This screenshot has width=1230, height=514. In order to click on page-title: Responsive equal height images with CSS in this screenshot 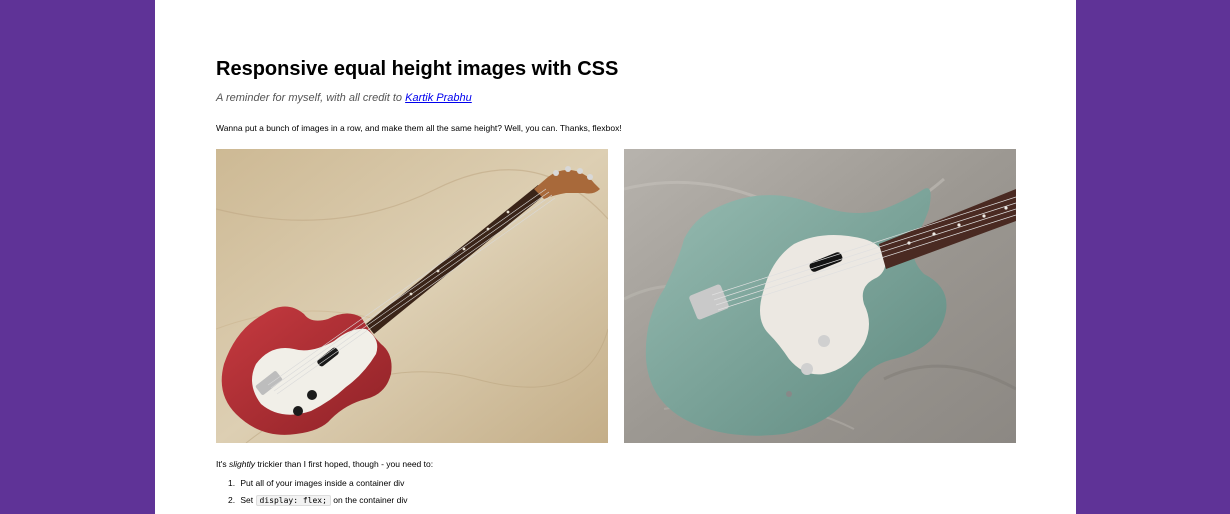, I will do `click(417, 69)`.